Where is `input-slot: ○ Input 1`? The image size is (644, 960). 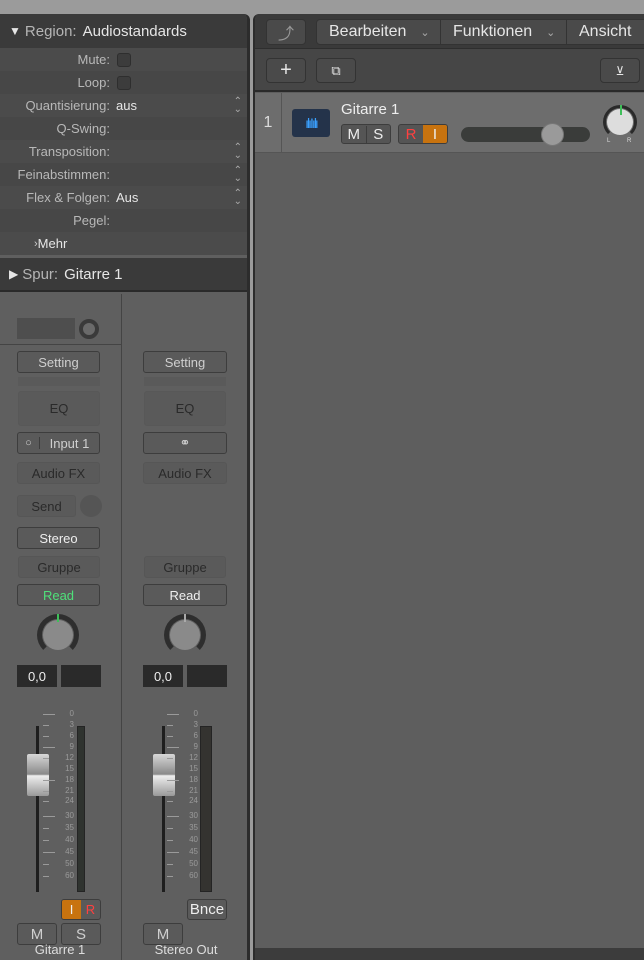
input-slot: ○ Input 1 is located at coordinates (58, 443).